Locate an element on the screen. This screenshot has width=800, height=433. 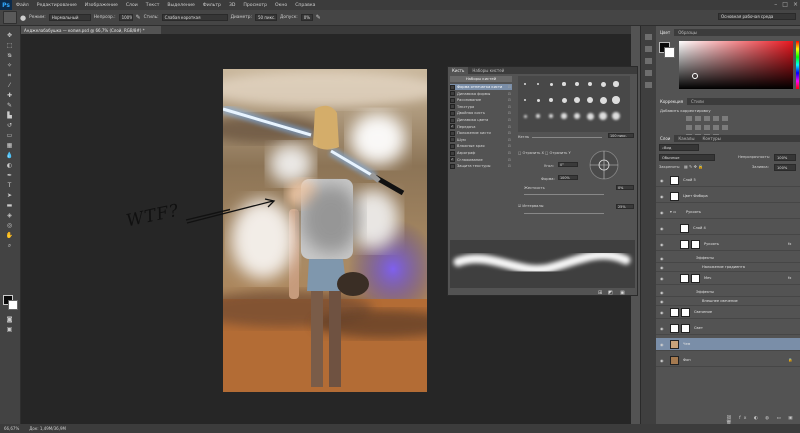
blend-mode-select: Обычные is located at coordinates (687, 157).